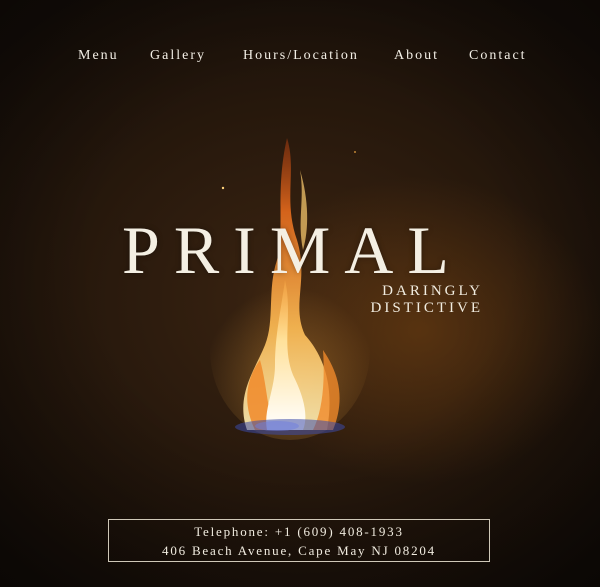 The width and height of the screenshot is (600, 587). I want to click on nav-item-menu: Menu, so click(98, 56).